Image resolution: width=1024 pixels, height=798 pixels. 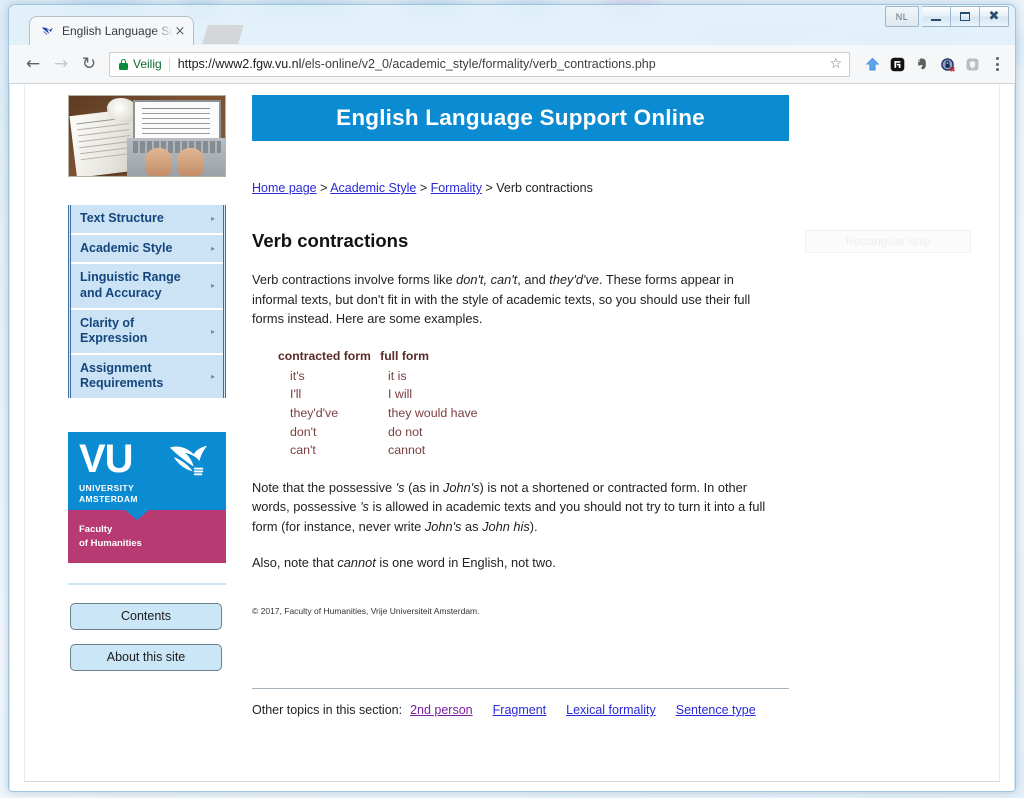 I want to click on sidebar-item-academic-style: Academic Style ▸, so click(x=147, y=249).